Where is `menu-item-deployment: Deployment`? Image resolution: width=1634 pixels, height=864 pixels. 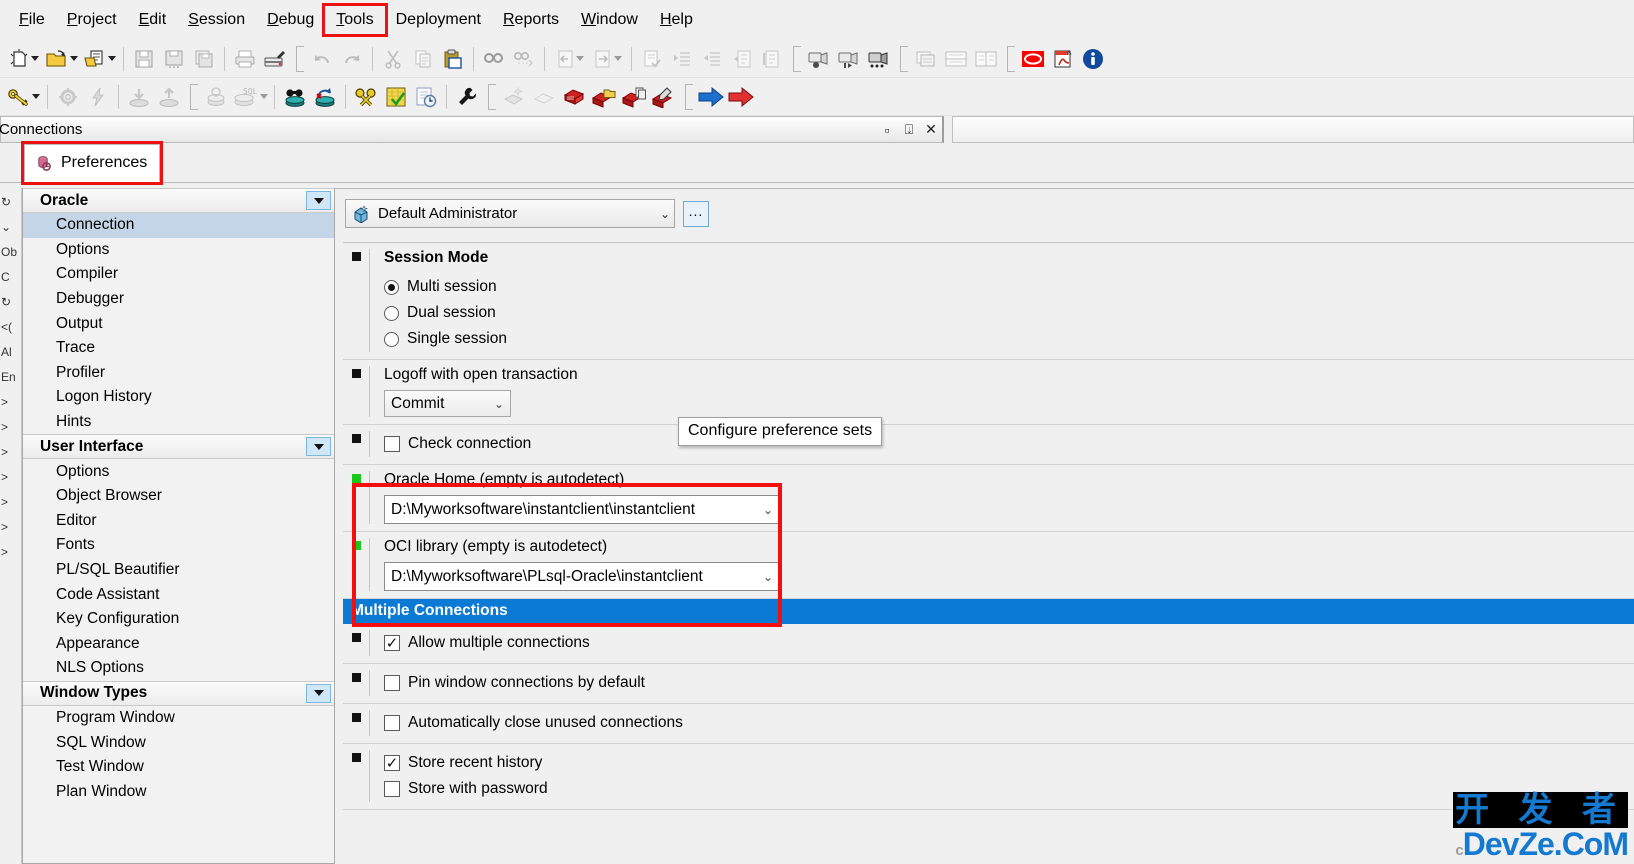 menu-item-deployment: Deployment is located at coordinates (438, 20).